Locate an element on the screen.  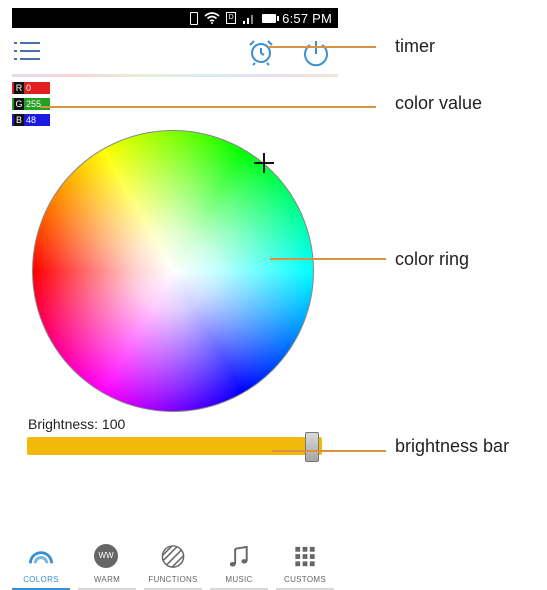
timer-callout-line is located at coordinates (322, 47).